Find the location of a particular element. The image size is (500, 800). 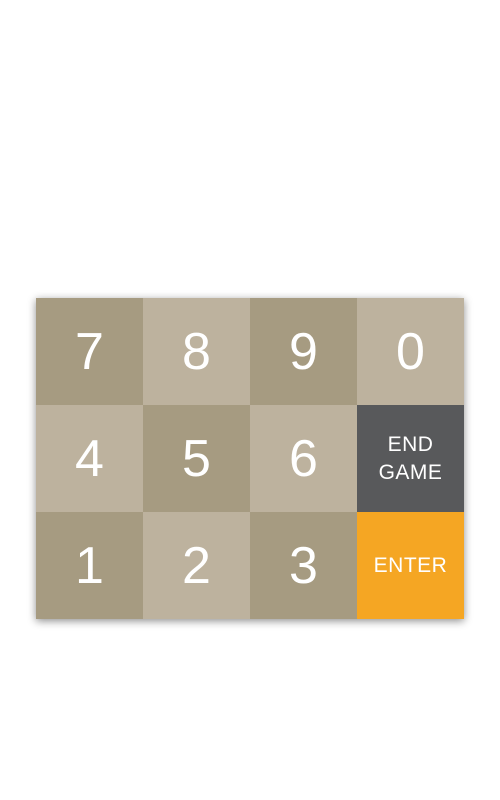

key-5: 5 is located at coordinates (196, 458).